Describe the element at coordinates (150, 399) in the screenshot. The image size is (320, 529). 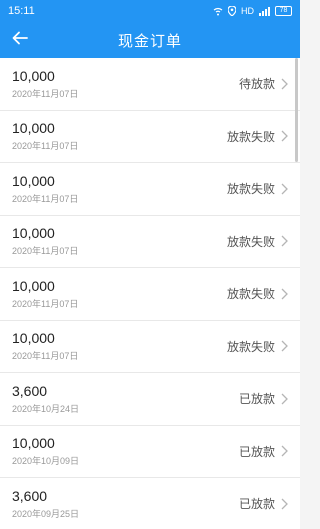
I see `order-row: 3,600 2020年10月24日 已放款` at that location.